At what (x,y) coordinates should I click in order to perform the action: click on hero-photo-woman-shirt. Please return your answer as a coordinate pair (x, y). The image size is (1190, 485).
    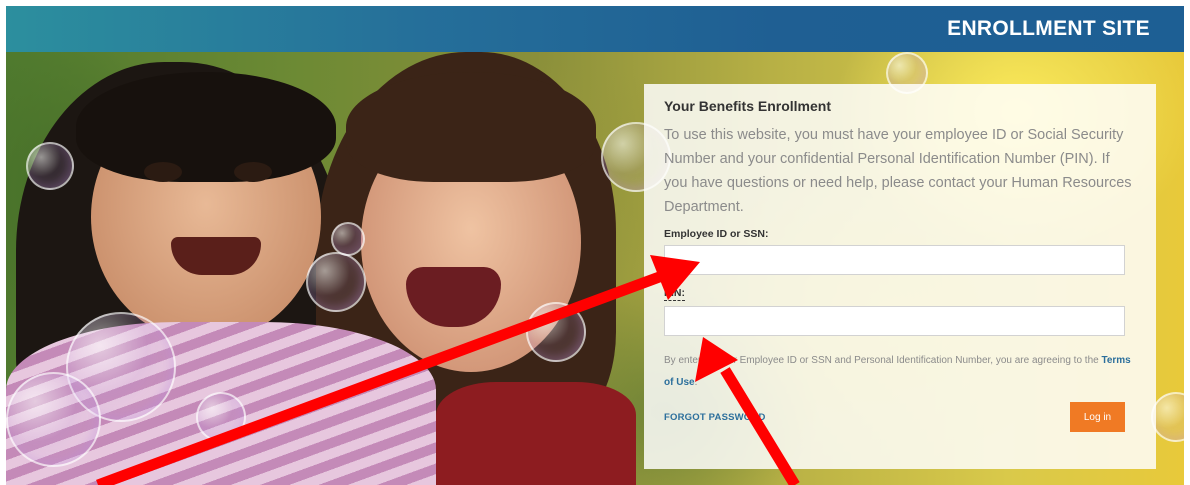
    Looking at the image, I should click on (536, 433).